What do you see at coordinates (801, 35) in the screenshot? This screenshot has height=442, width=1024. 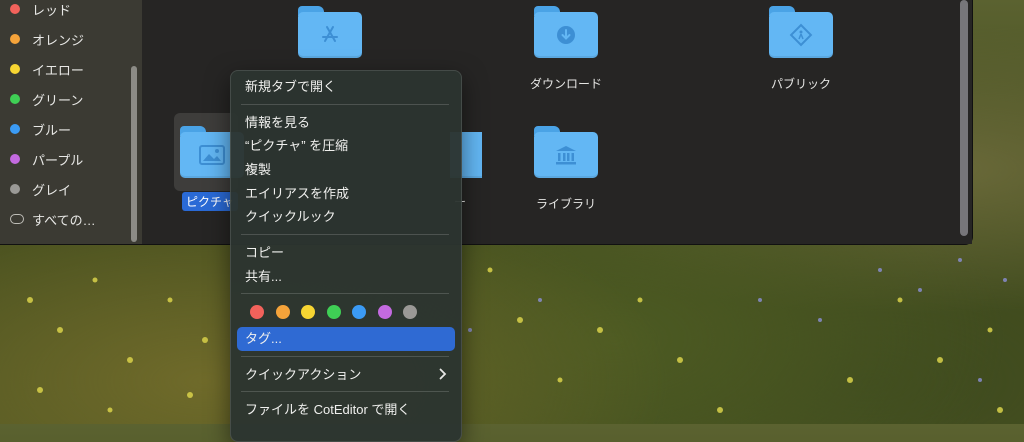 I see `public-icon` at bounding box center [801, 35].